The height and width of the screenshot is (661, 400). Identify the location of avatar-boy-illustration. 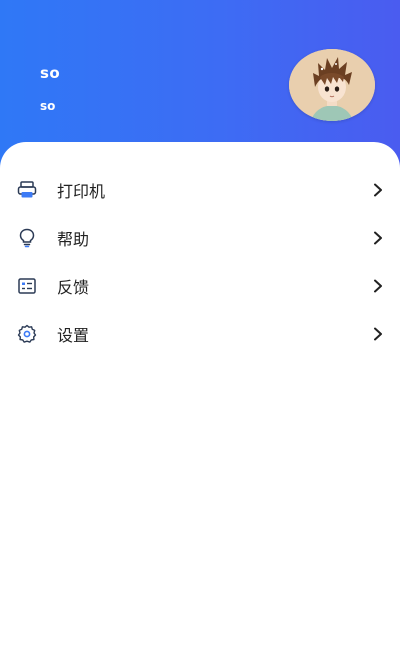
(332, 85).